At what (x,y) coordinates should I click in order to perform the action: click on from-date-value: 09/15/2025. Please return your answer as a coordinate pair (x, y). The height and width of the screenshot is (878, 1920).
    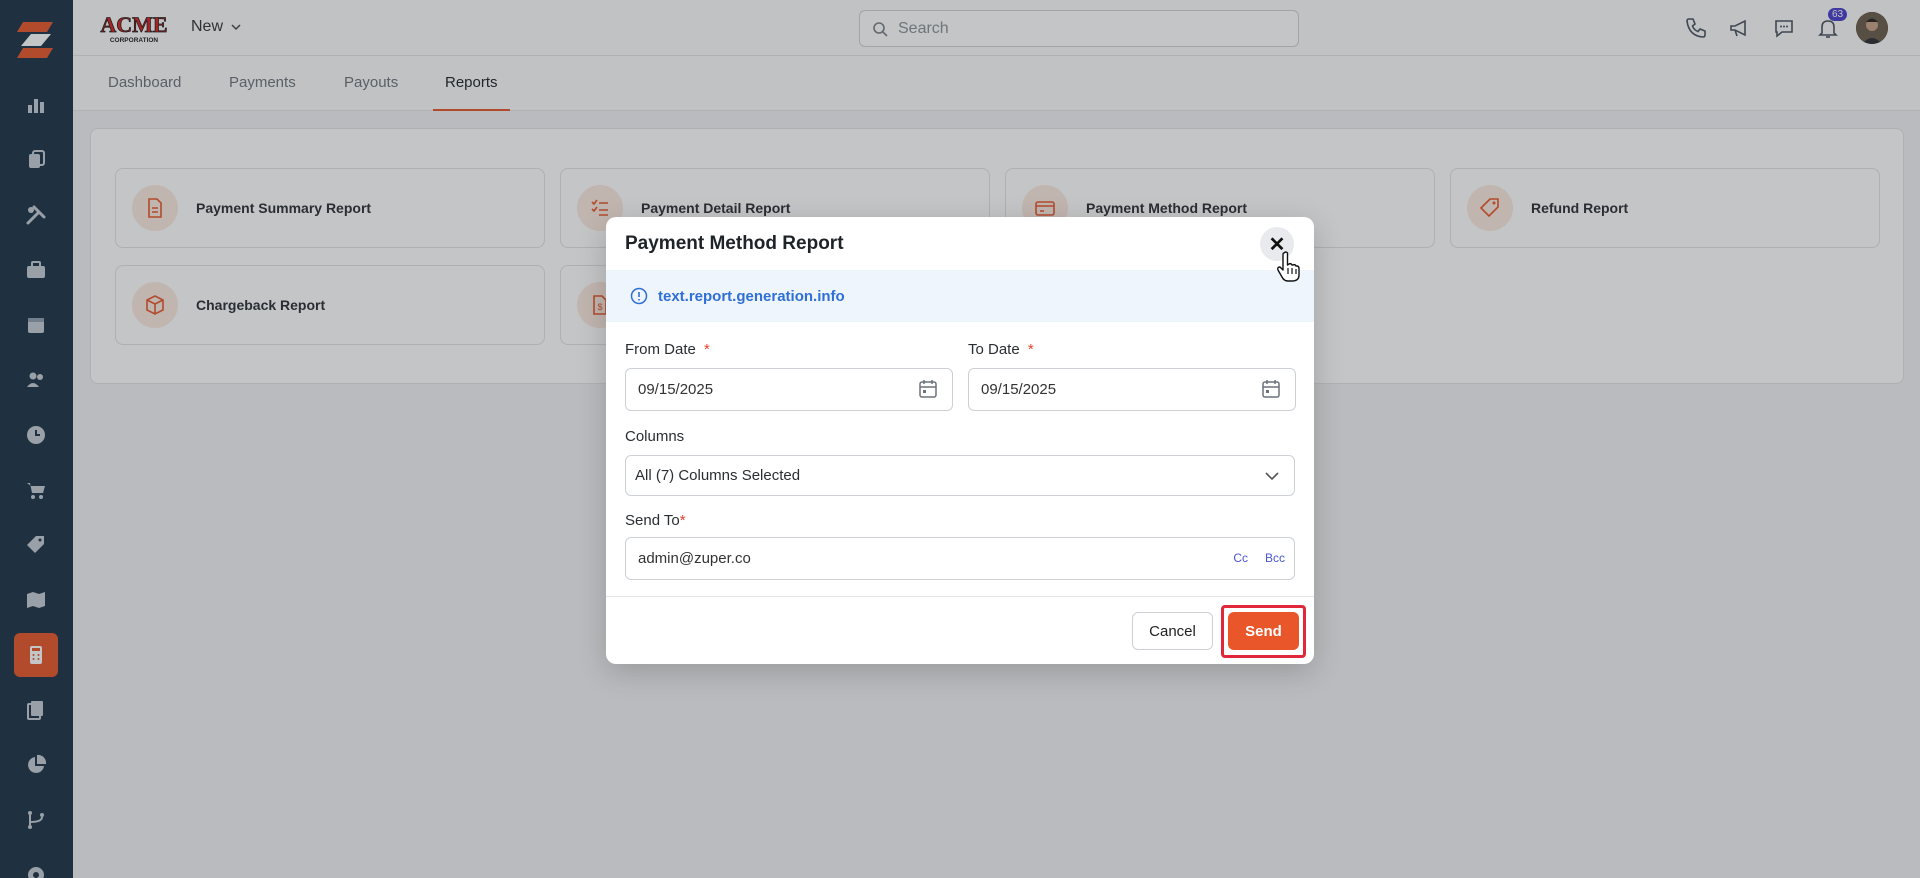
    Looking at the image, I should click on (676, 389).